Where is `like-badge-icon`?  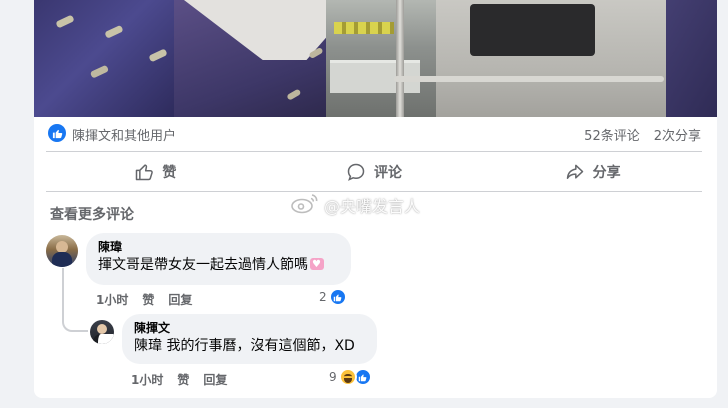 like-badge-icon is located at coordinates (57, 133).